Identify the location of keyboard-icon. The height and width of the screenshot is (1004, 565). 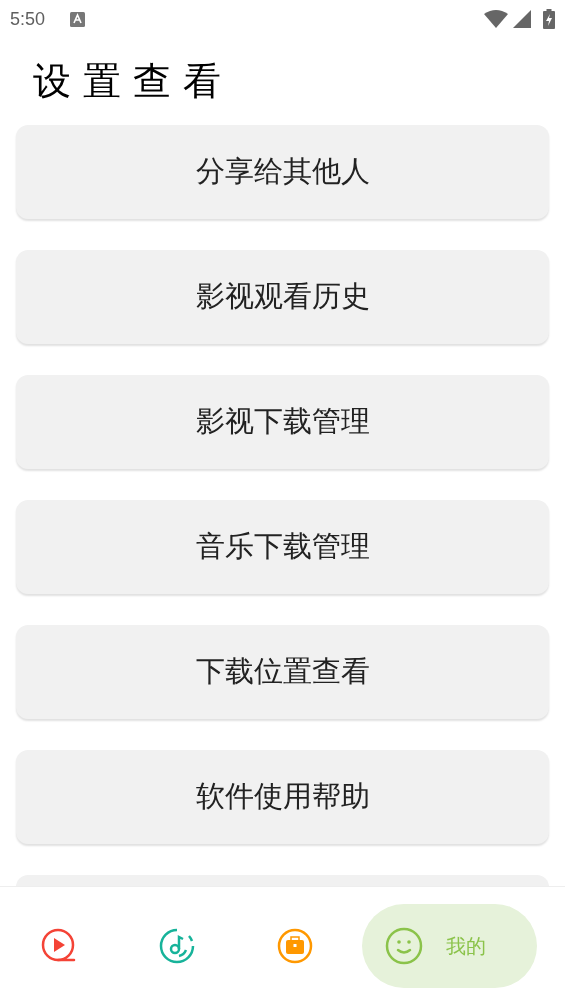
(78, 19).